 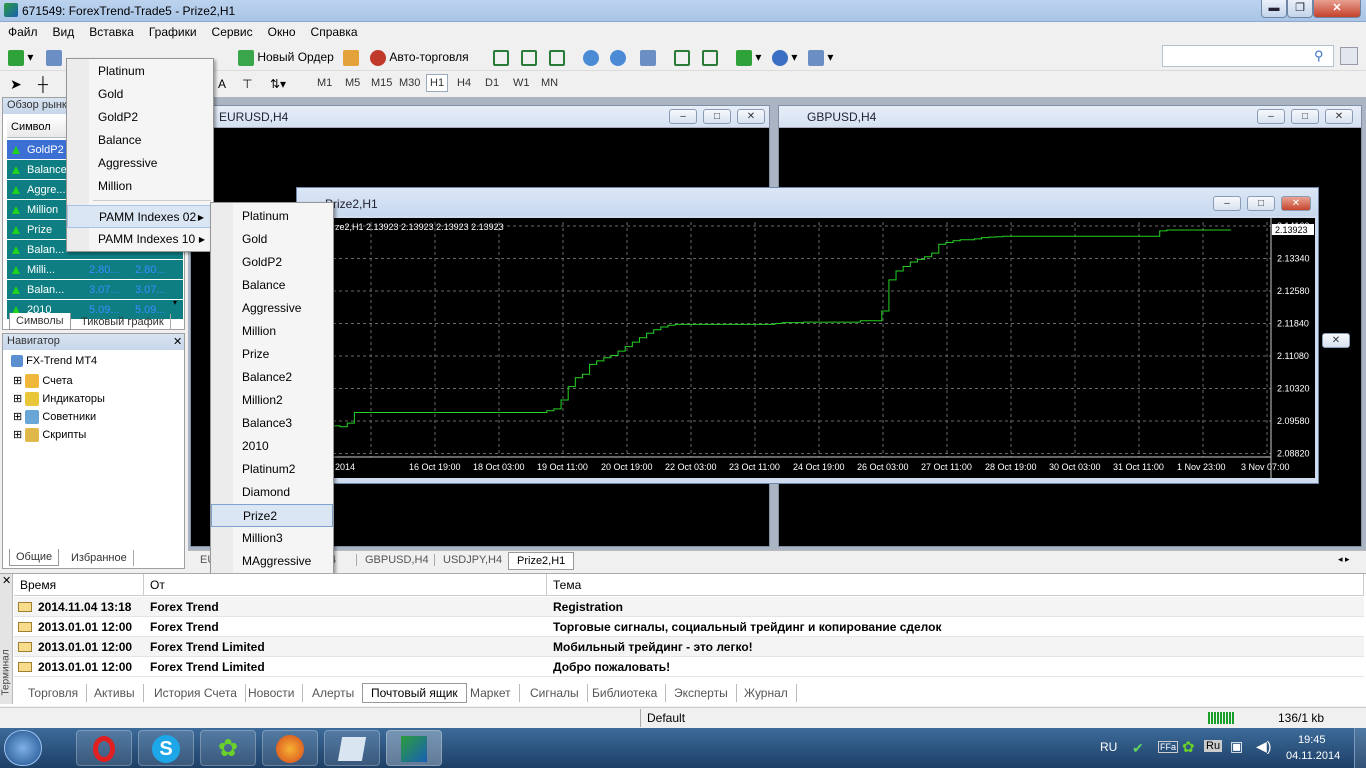 I want to click on terminal-tab: Алерты, so click(x=334, y=693).